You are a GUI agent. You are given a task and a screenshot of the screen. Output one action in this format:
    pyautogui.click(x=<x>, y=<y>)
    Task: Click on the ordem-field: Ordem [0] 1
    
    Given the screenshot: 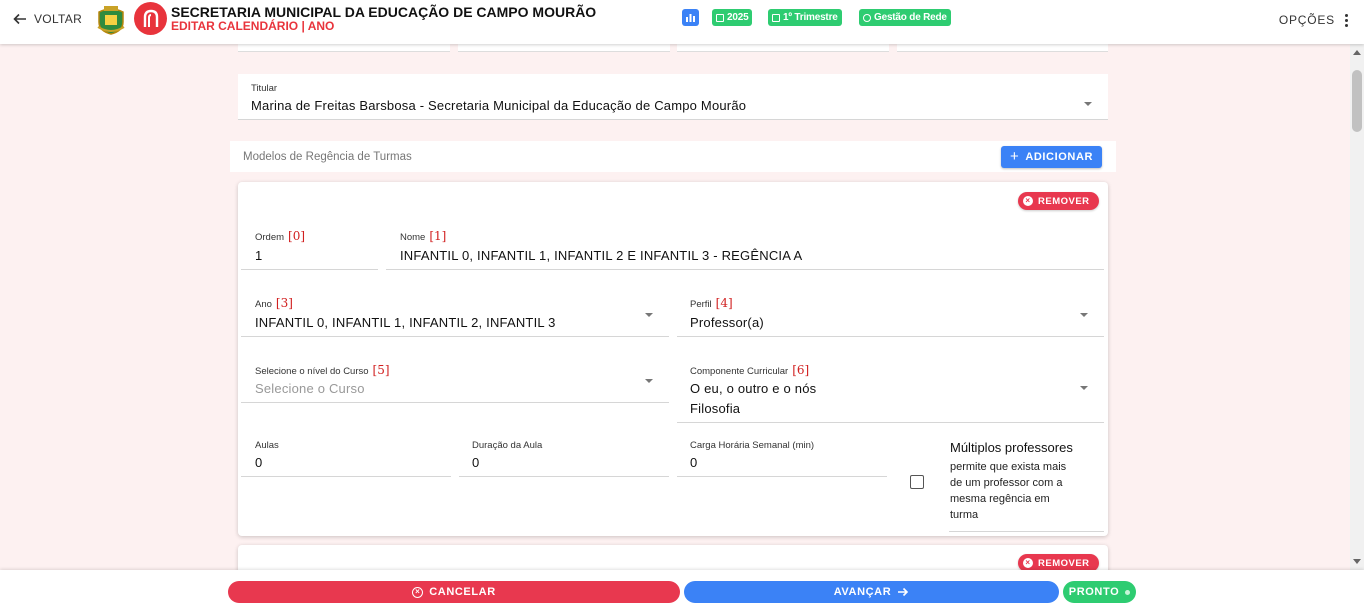 What is the action you would take?
    pyautogui.click(x=309, y=248)
    